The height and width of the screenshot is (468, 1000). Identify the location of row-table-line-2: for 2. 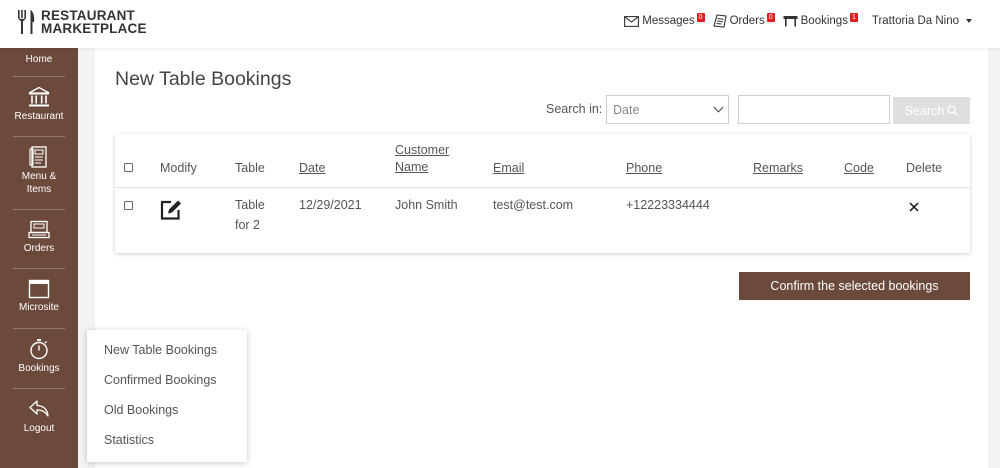
(248, 225).